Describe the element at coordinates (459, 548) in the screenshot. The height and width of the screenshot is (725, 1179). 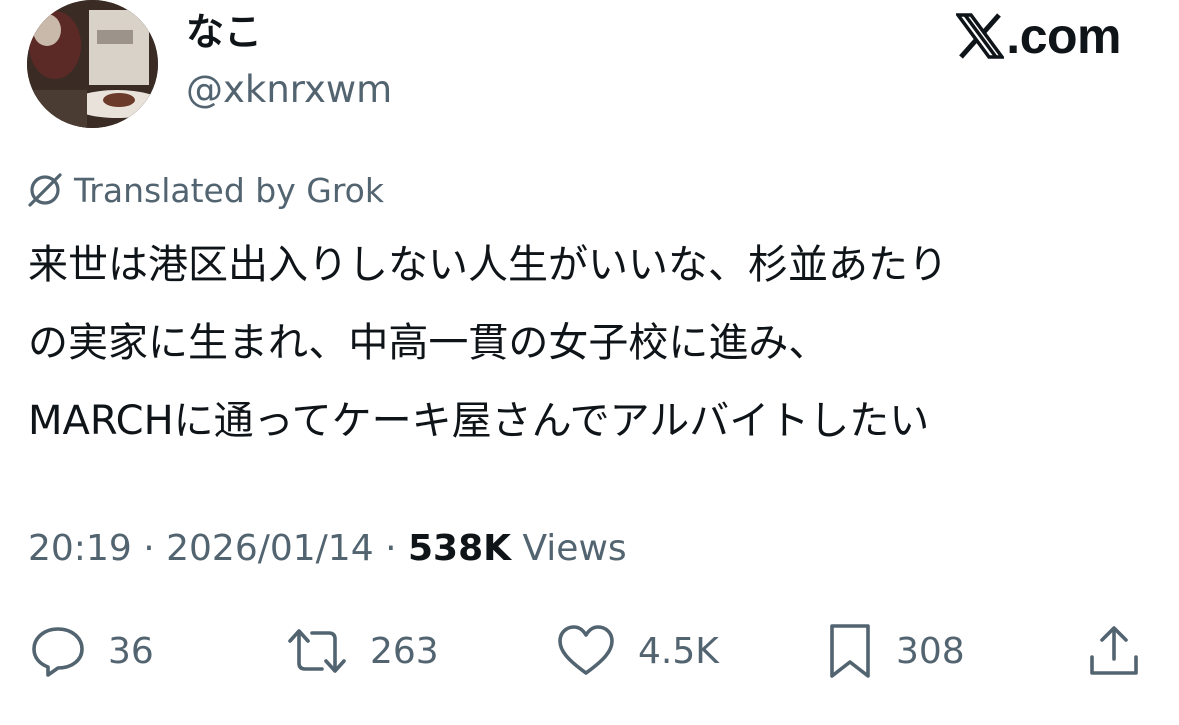
I see `views-count: 538K` at that location.